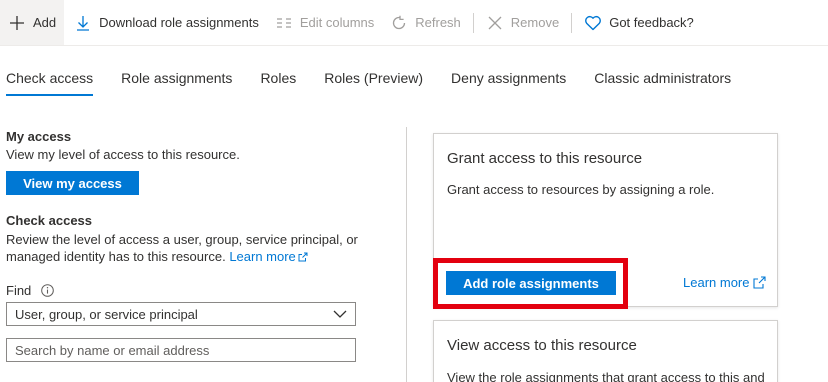 The image size is (828, 382). I want to click on download-icon, so click(83, 23).